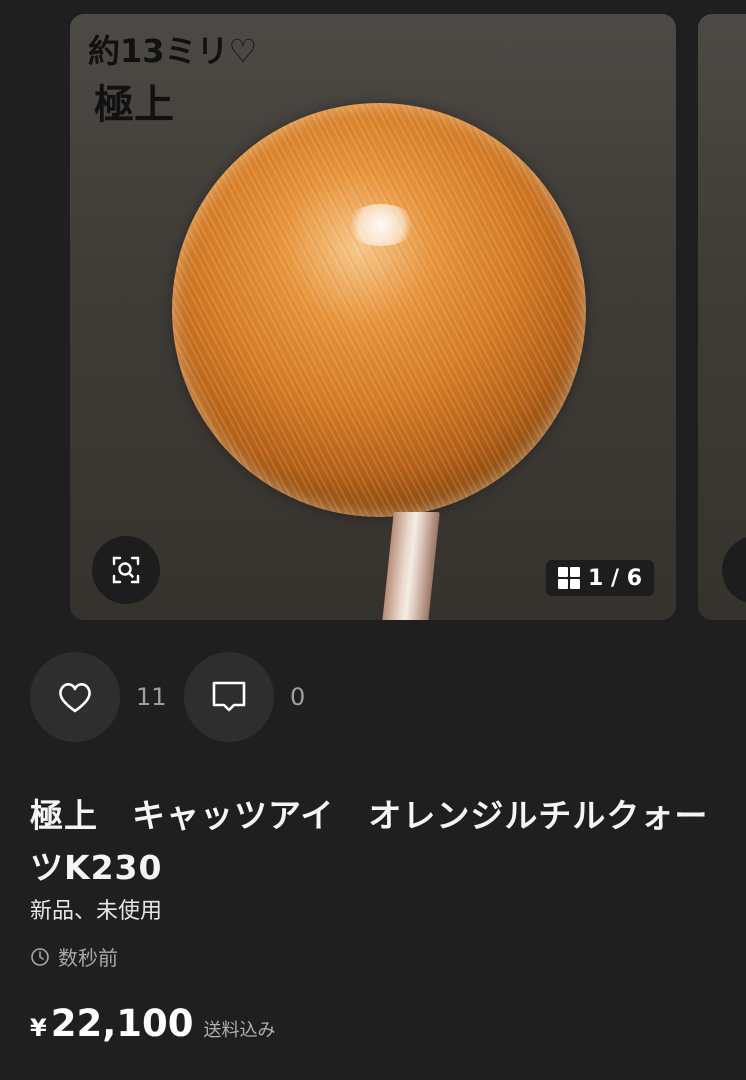 This screenshot has height=1080, width=746. I want to click on grid-icon, so click(569, 578).